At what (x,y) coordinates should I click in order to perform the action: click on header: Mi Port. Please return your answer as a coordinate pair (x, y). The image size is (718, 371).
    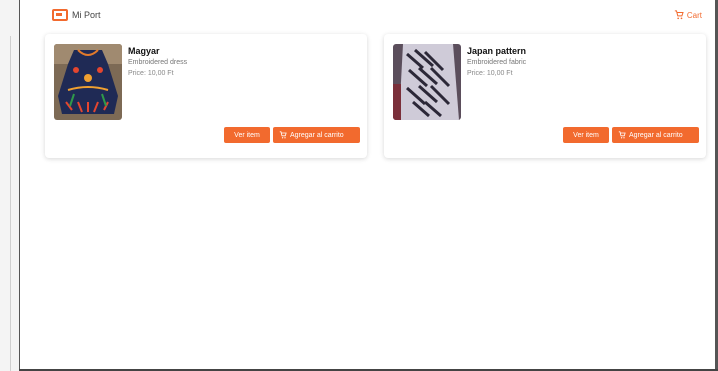
    Looking at the image, I should click on (76, 15).